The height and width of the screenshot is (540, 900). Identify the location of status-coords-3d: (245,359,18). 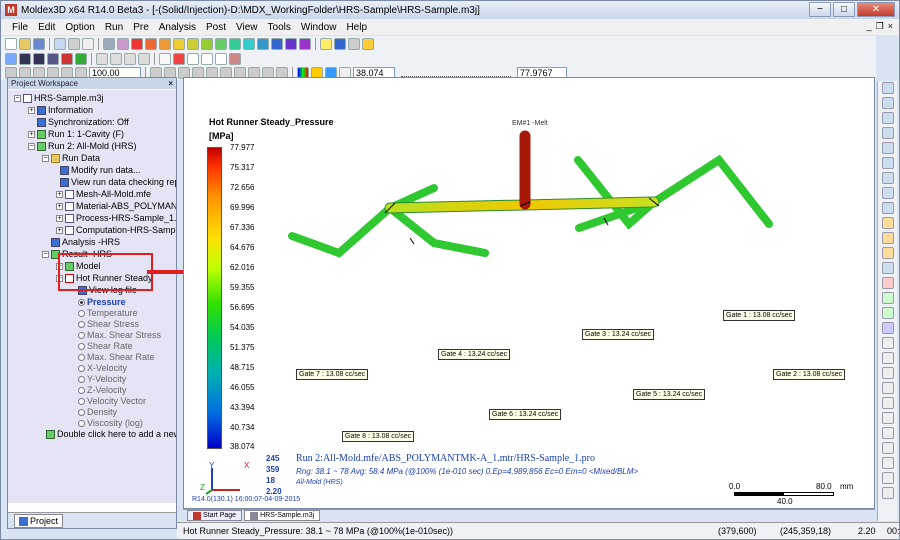
(806, 531).